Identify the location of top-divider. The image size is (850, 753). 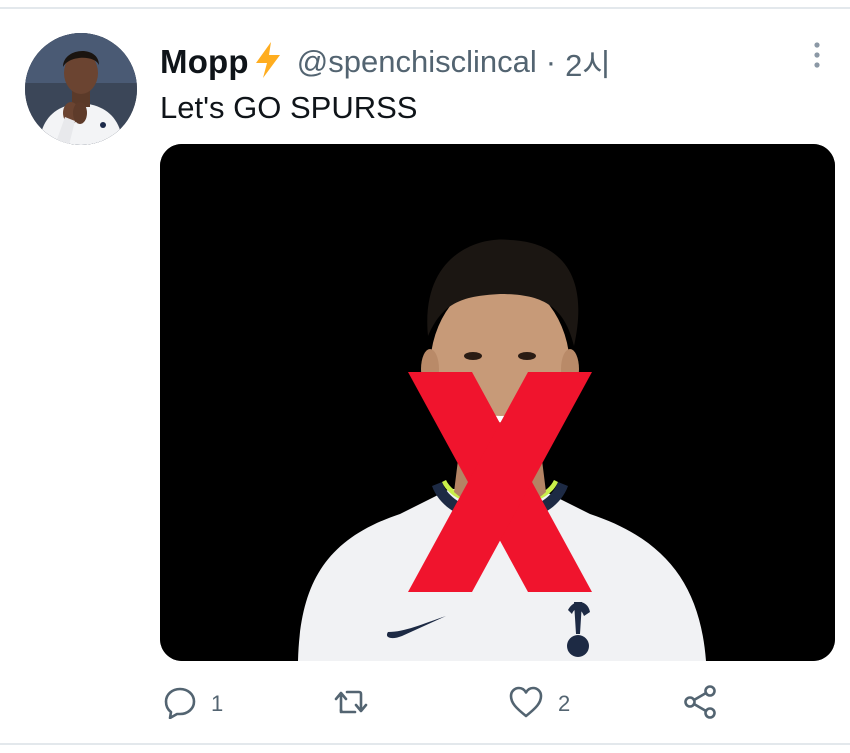
(425, 8).